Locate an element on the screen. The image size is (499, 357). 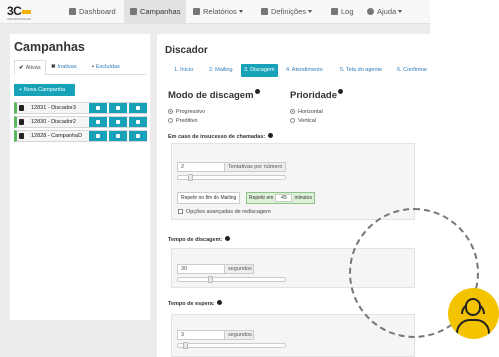
campaign-status-tabs: ✔ Ativas ✖ Inativas ▪ Excluídas is located at coordinates (80, 67).